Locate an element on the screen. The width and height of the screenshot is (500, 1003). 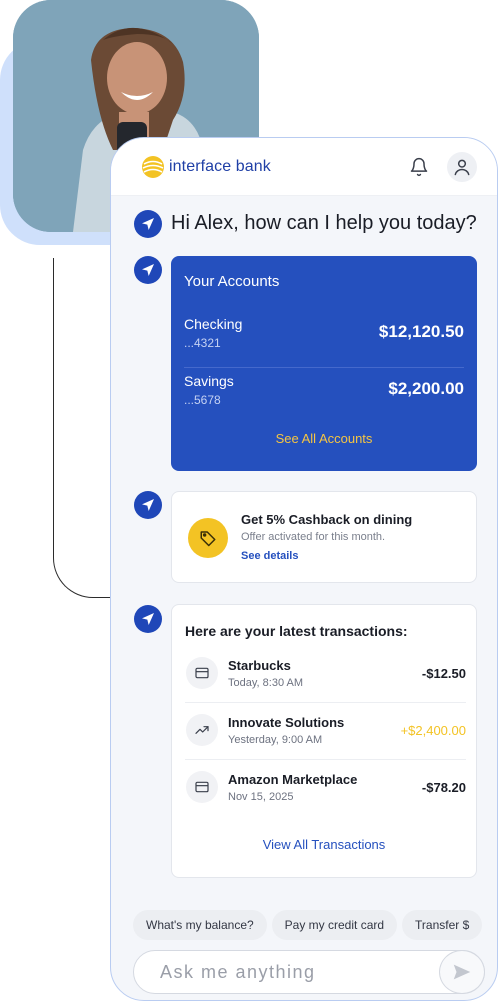
cashback-title: Get 5% Cashback on dining is located at coordinates (327, 519).